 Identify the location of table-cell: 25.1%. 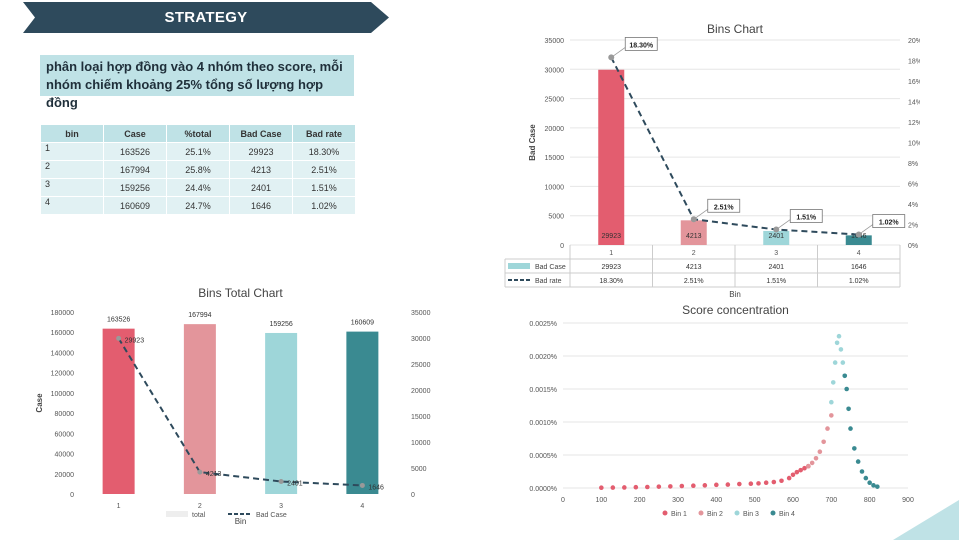
(198, 151).